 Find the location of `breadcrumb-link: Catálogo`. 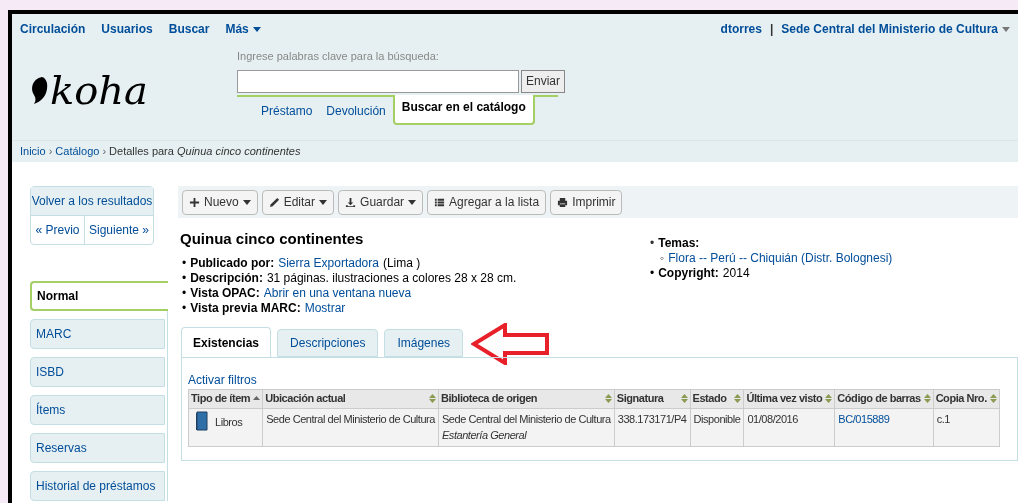

breadcrumb-link: Catálogo is located at coordinates (77, 151).